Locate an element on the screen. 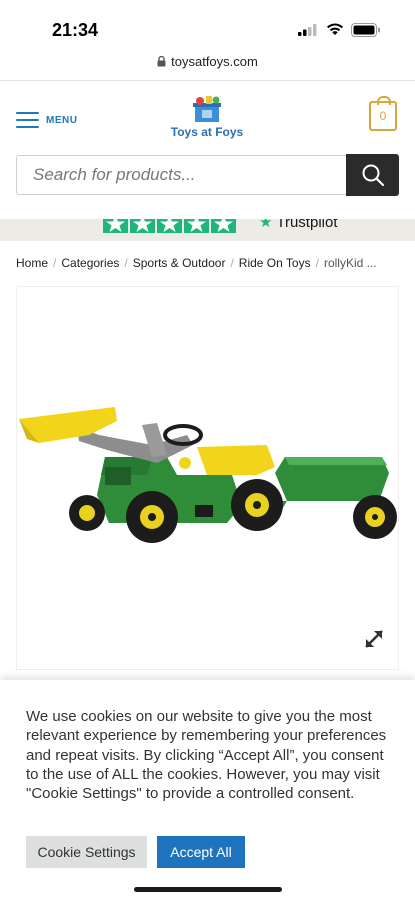 The height and width of the screenshot is (900, 415). cart-button: 0 is located at coordinates (383, 113).